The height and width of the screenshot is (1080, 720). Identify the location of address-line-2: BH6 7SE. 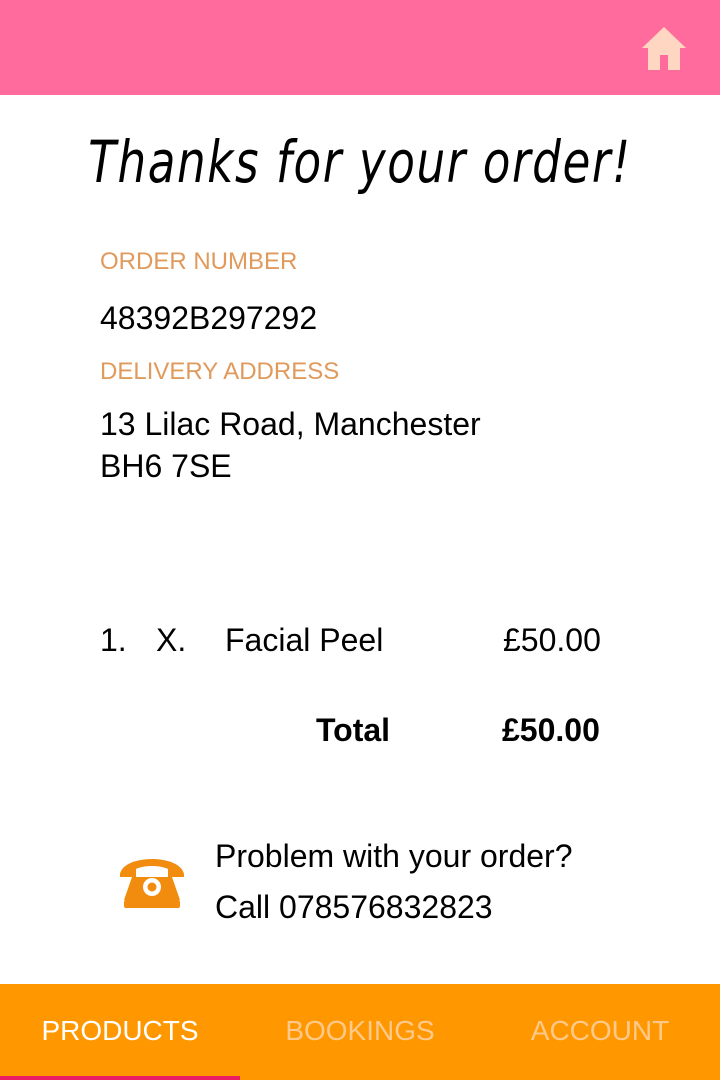
(166, 466).